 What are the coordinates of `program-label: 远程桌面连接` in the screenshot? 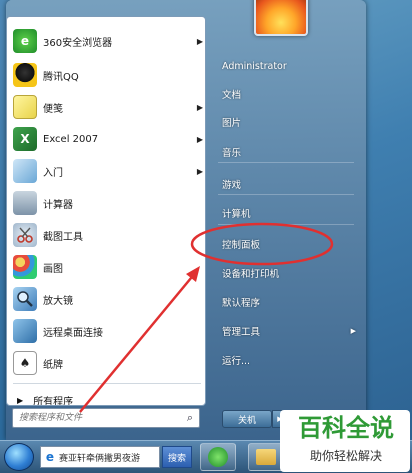 It's located at (73, 333).